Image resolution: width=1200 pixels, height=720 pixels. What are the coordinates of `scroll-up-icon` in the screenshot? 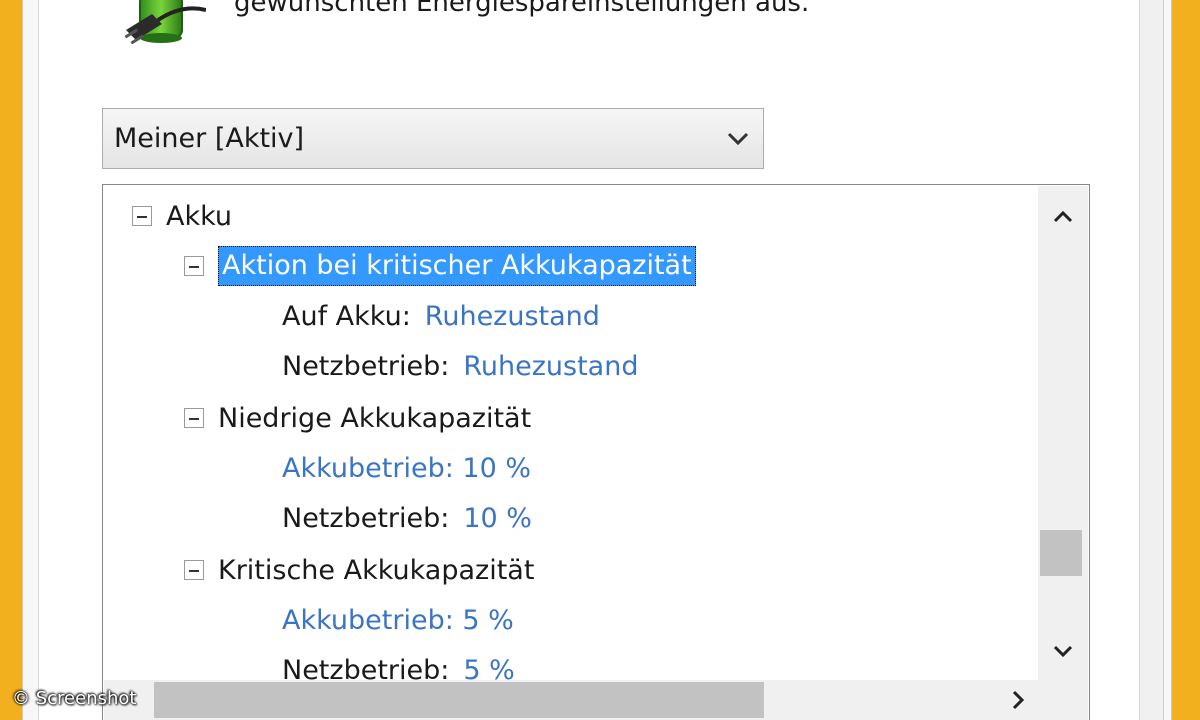 It's located at (1063, 217).